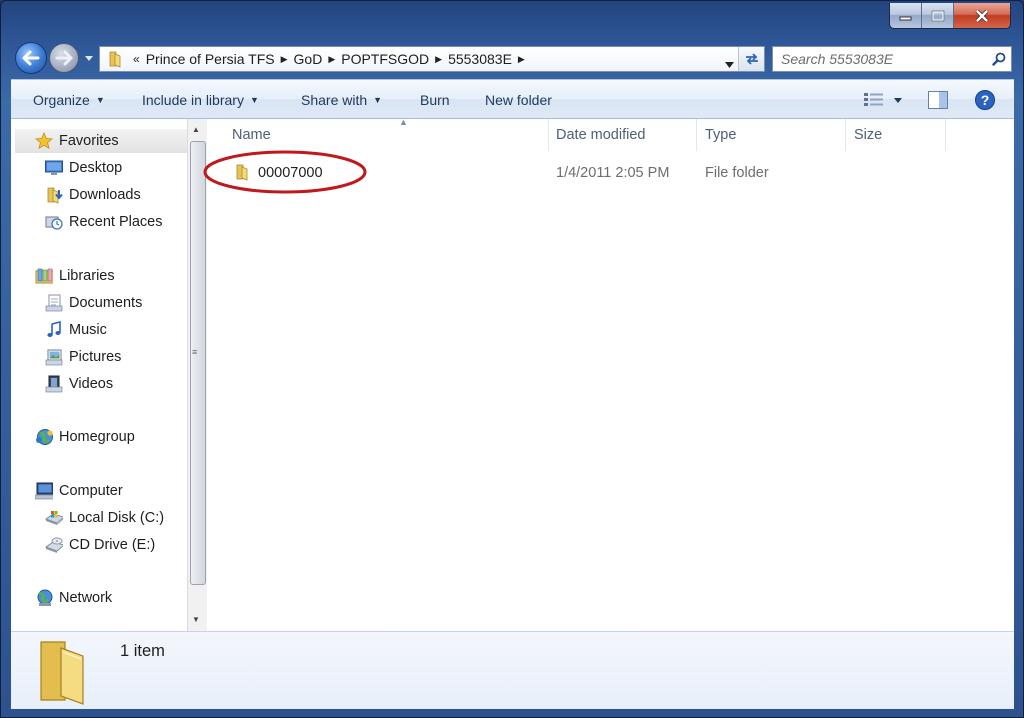 The image size is (1024, 718). Describe the element at coordinates (97, 437) in the screenshot. I see `sidebar-item-label: Homegroup` at that location.